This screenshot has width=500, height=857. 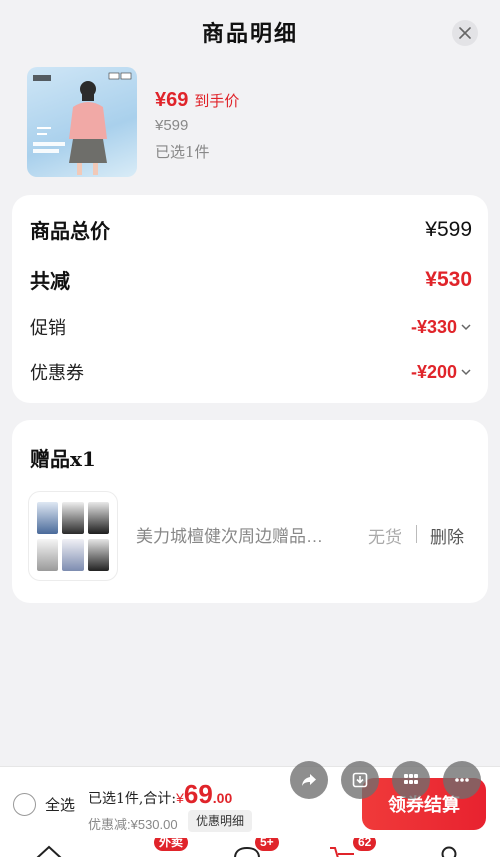 What do you see at coordinates (182, 152) in the screenshot?
I see `selected-count: 已选1件` at bounding box center [182, 152].